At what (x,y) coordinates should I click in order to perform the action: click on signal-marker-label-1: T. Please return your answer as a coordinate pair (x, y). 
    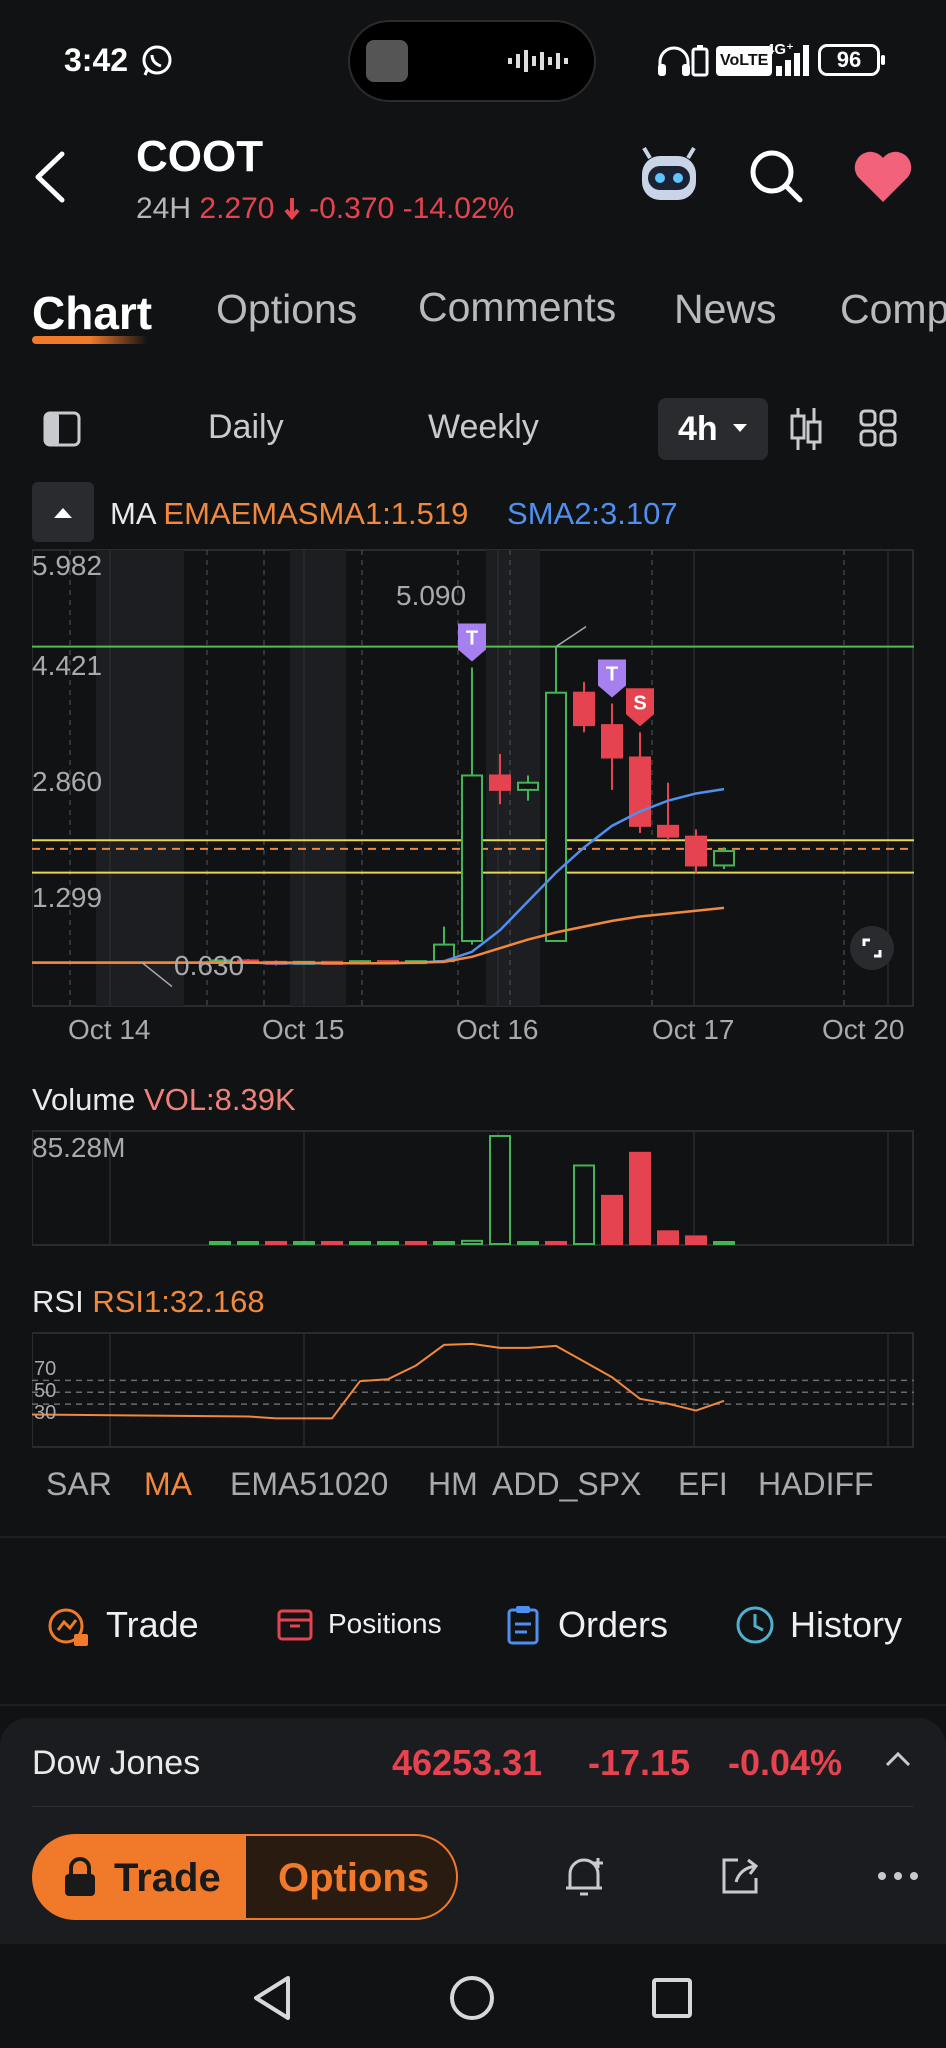
    Looking at the image, I should click on (612, 675).